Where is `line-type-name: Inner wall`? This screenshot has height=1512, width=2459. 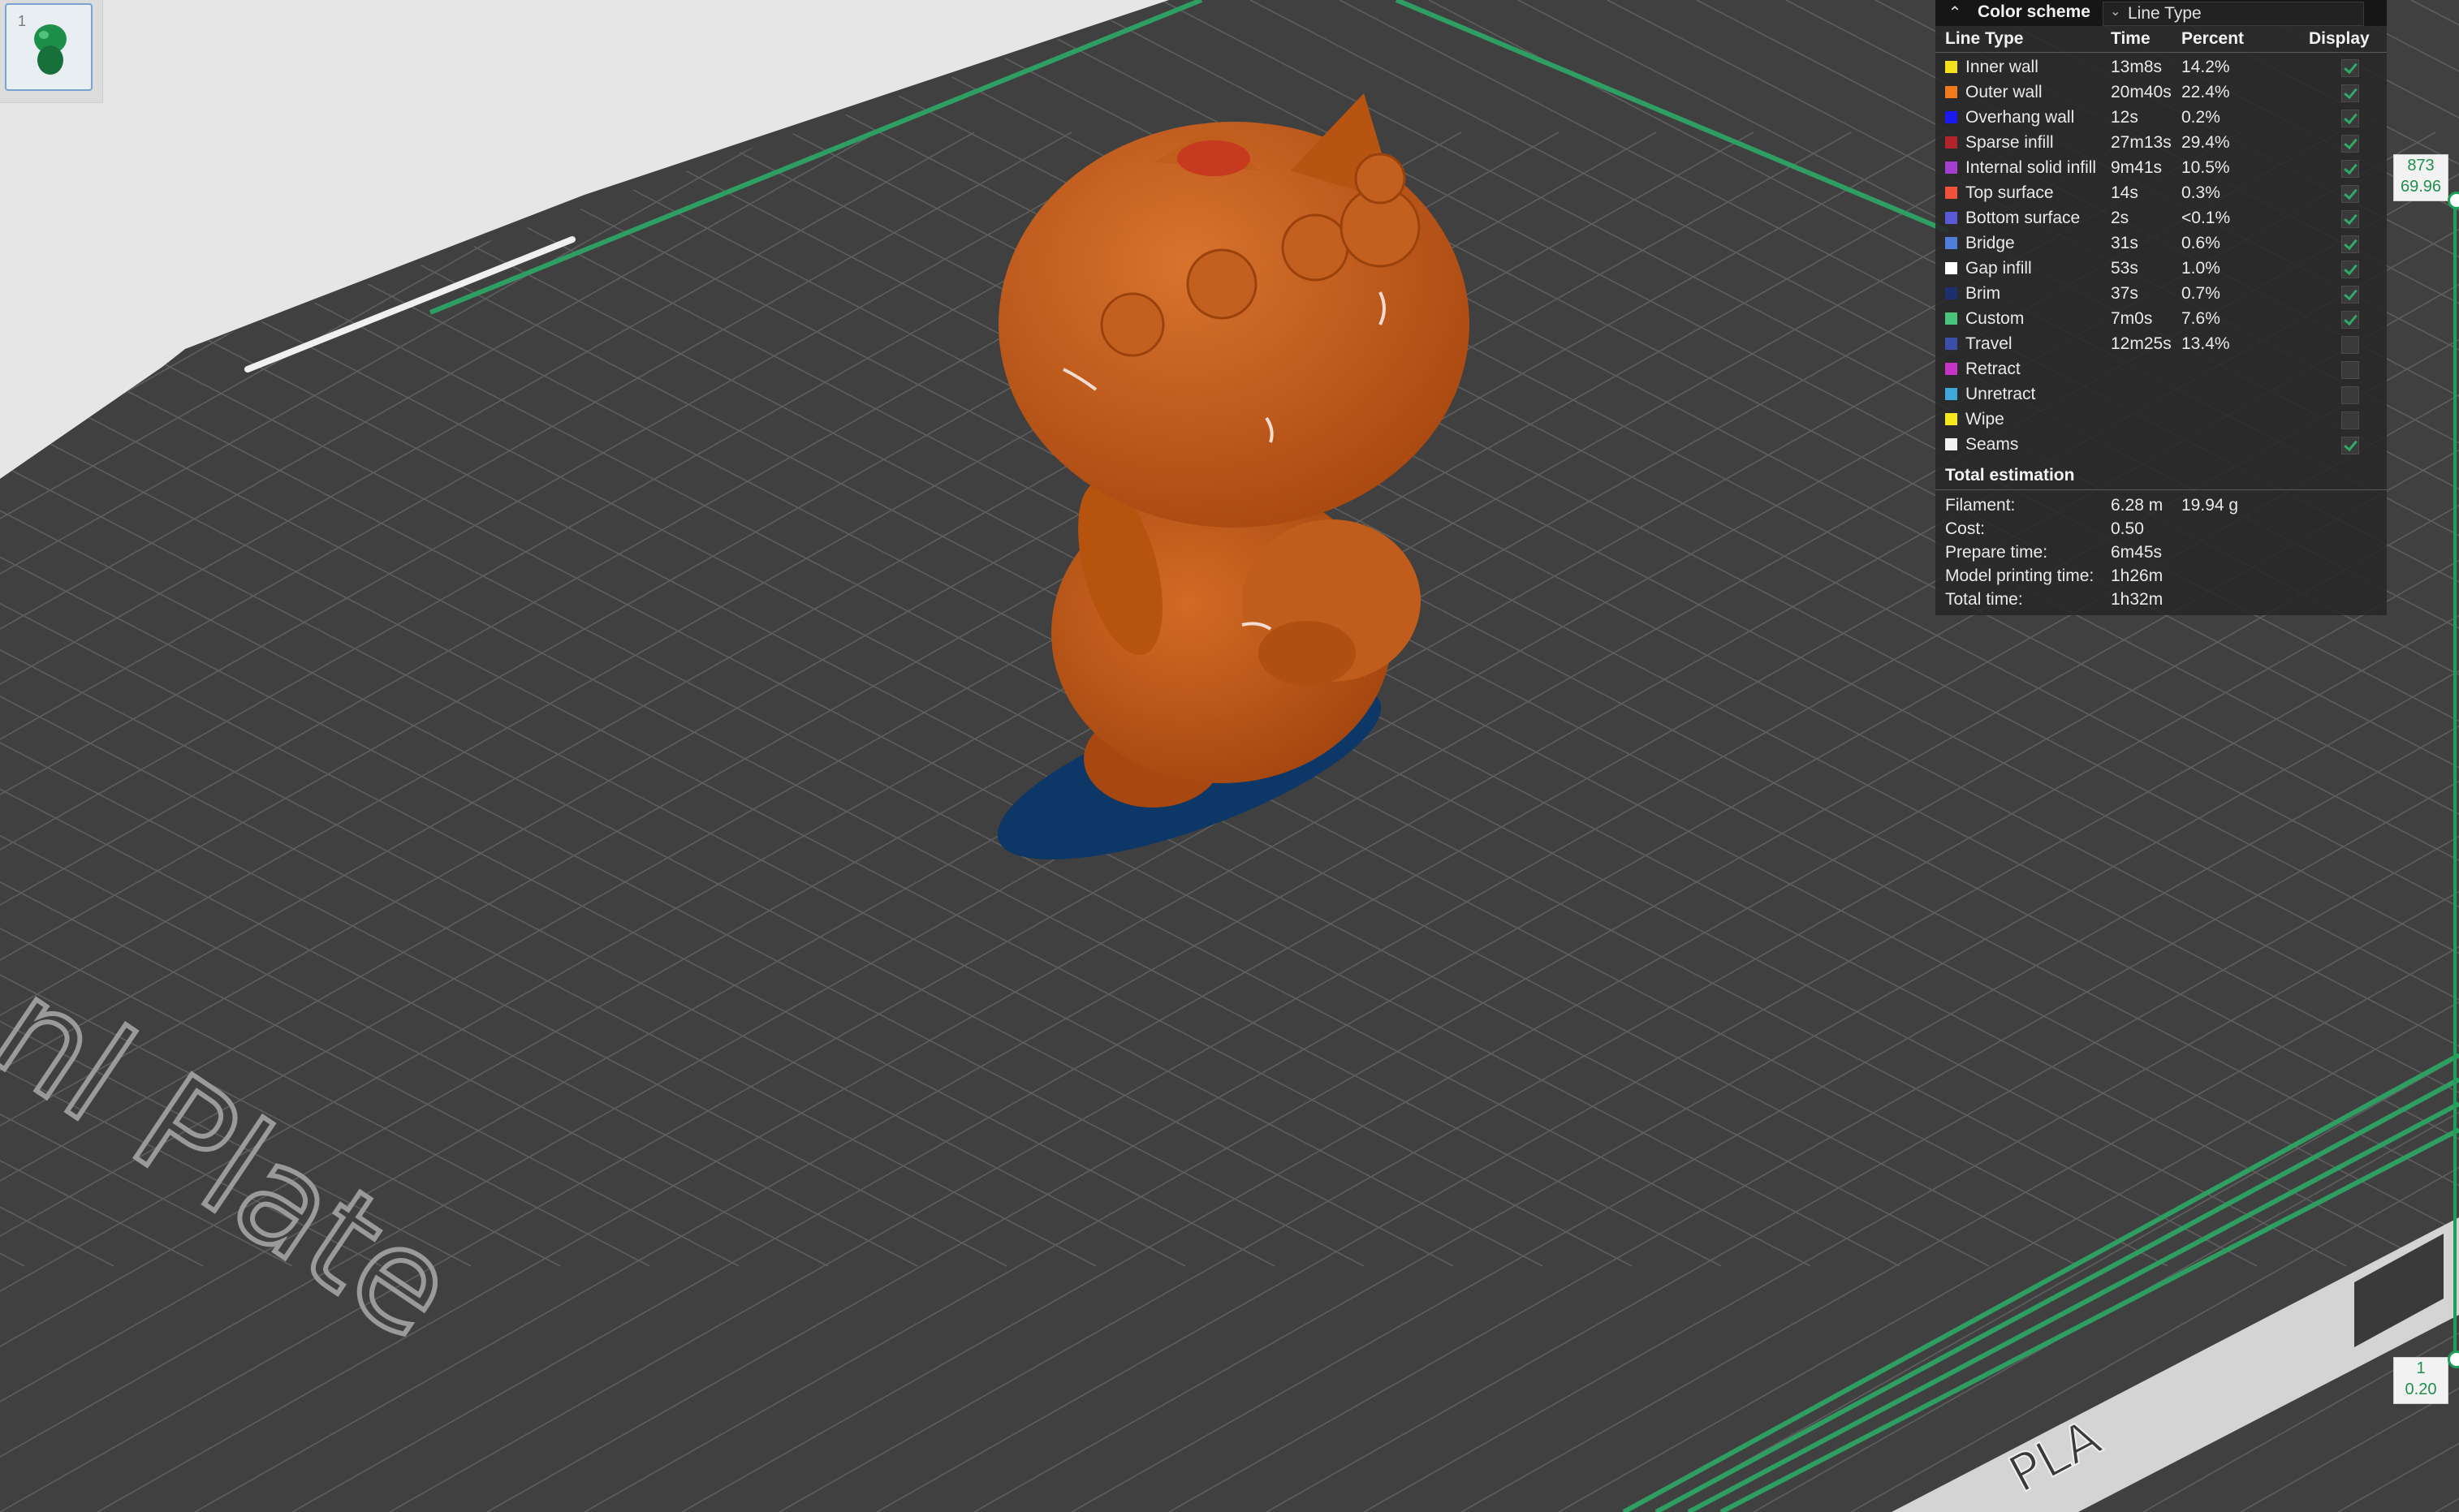 line-type-name: Inner wall is located at coordinates (2001, 67).